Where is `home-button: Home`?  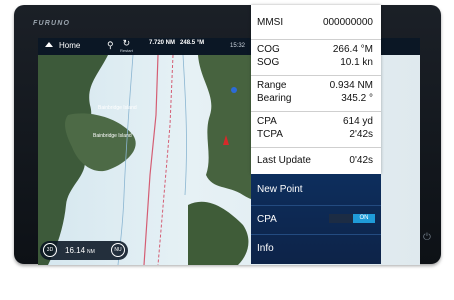 home-button: Home is located at coordinates (62, 45).